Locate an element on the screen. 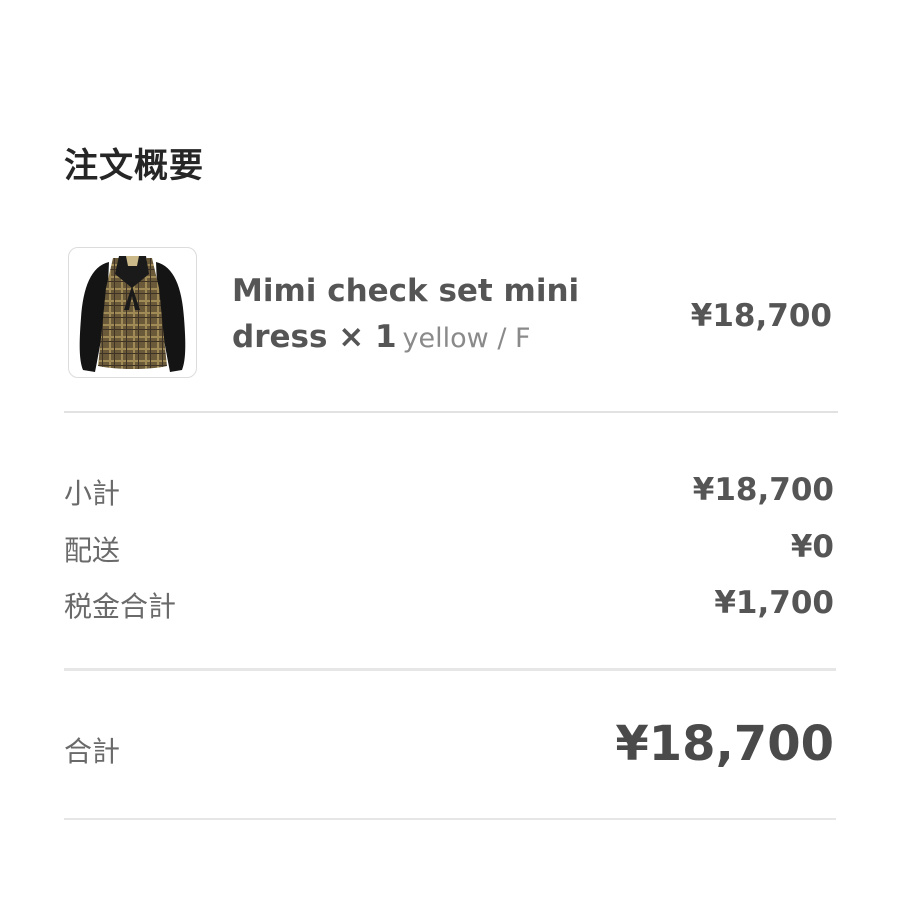  product-name: Mimi check set mini dress × 1 yellow / F is located at coordinates (422, 315).